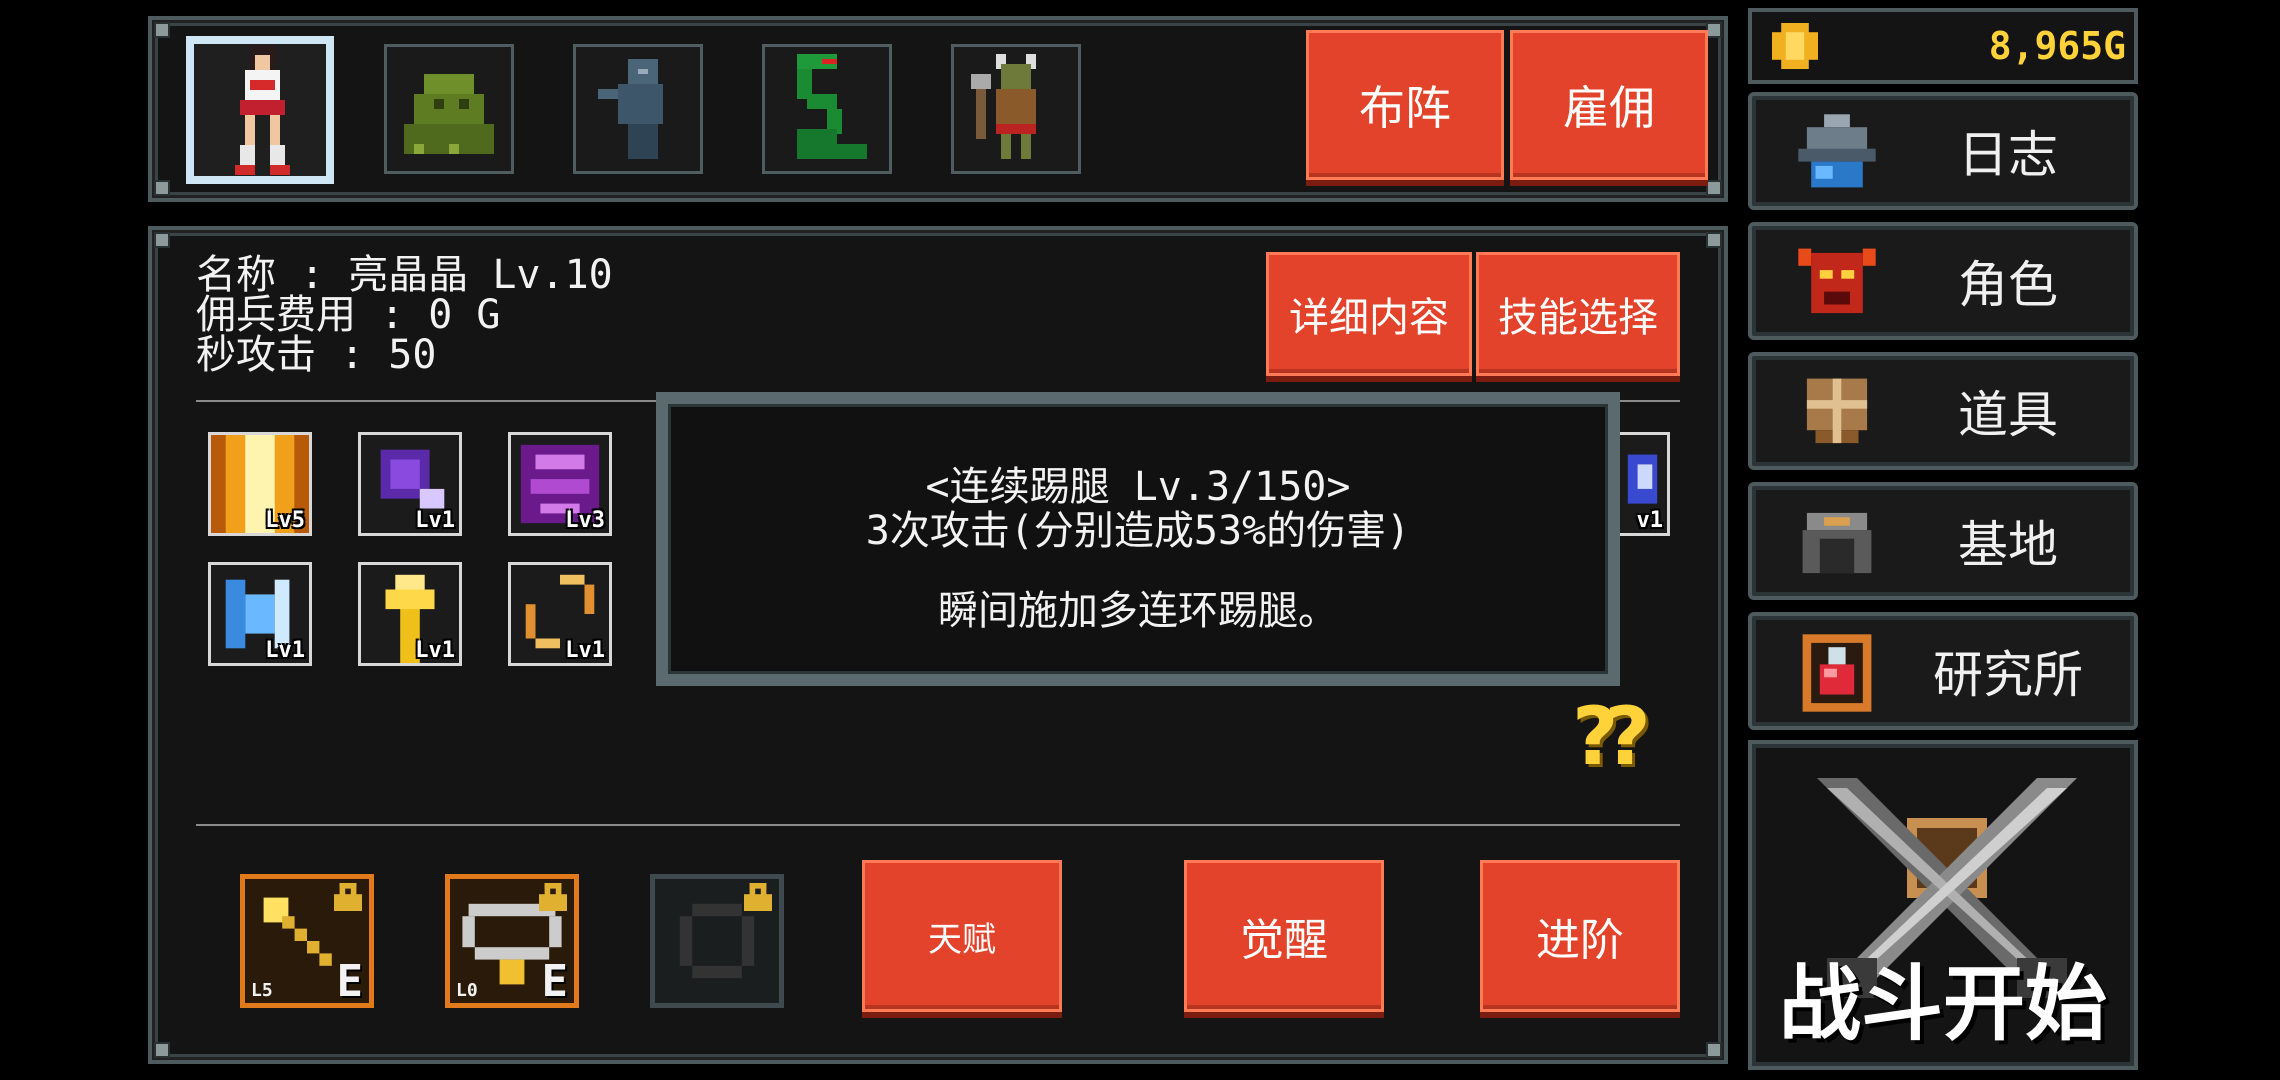 This screenshot has height=1080, width=2280. What do you see at coordinates (1943, 281) in the screenshot?
I see `sidebar-item-character: 角色` at bounding box center [1943, 281].